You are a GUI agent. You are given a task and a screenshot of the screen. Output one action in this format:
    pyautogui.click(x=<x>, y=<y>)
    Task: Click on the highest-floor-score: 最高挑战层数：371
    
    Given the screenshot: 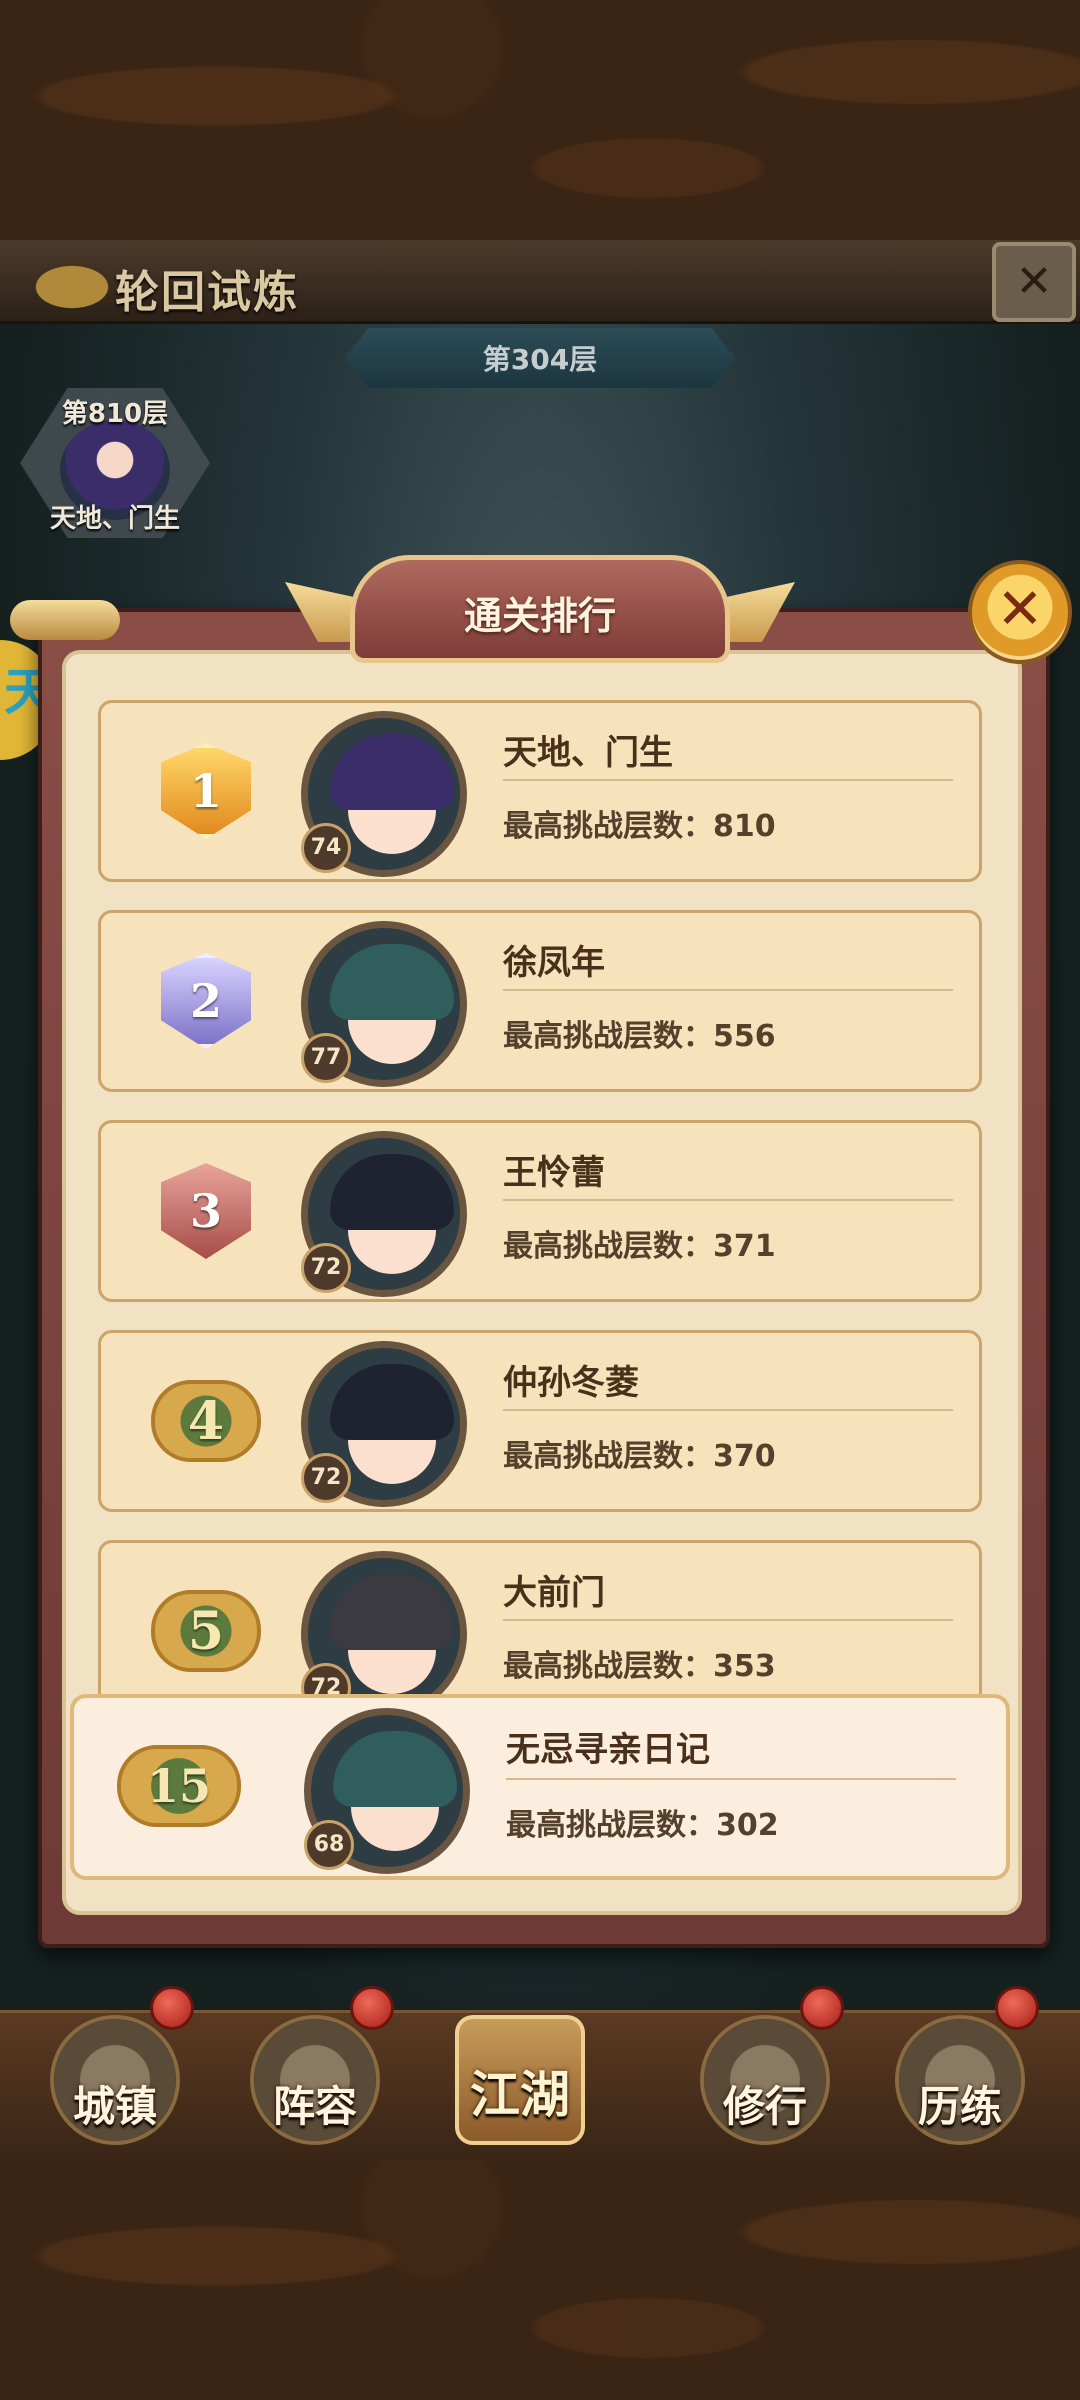 What is the action you would take?
    pyautogui.click(x=639, y=1246)
    